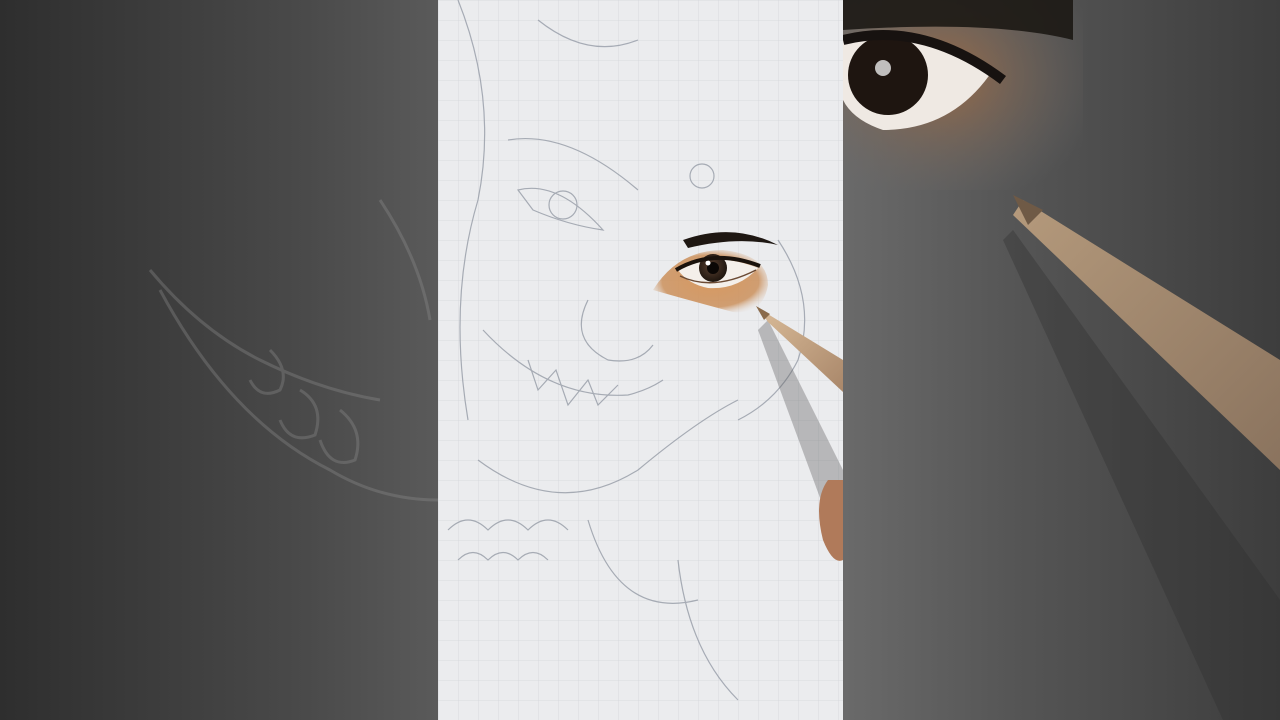  I want to click on blurred-sketch-left, so click(293, 350).